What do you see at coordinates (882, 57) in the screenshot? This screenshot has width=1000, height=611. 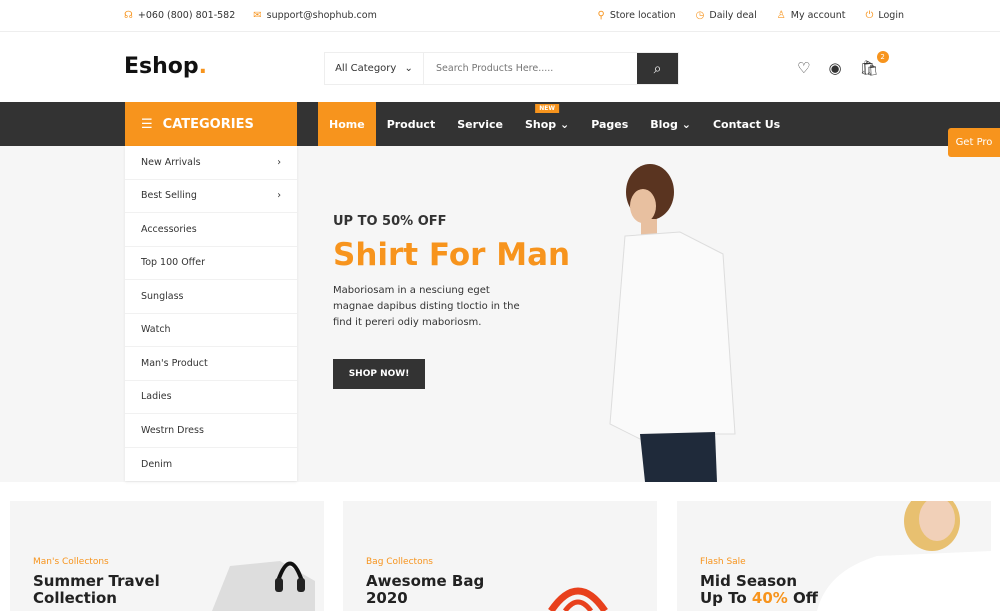 I see `cart-count-badge: 2` at bounding box center [882, 57].